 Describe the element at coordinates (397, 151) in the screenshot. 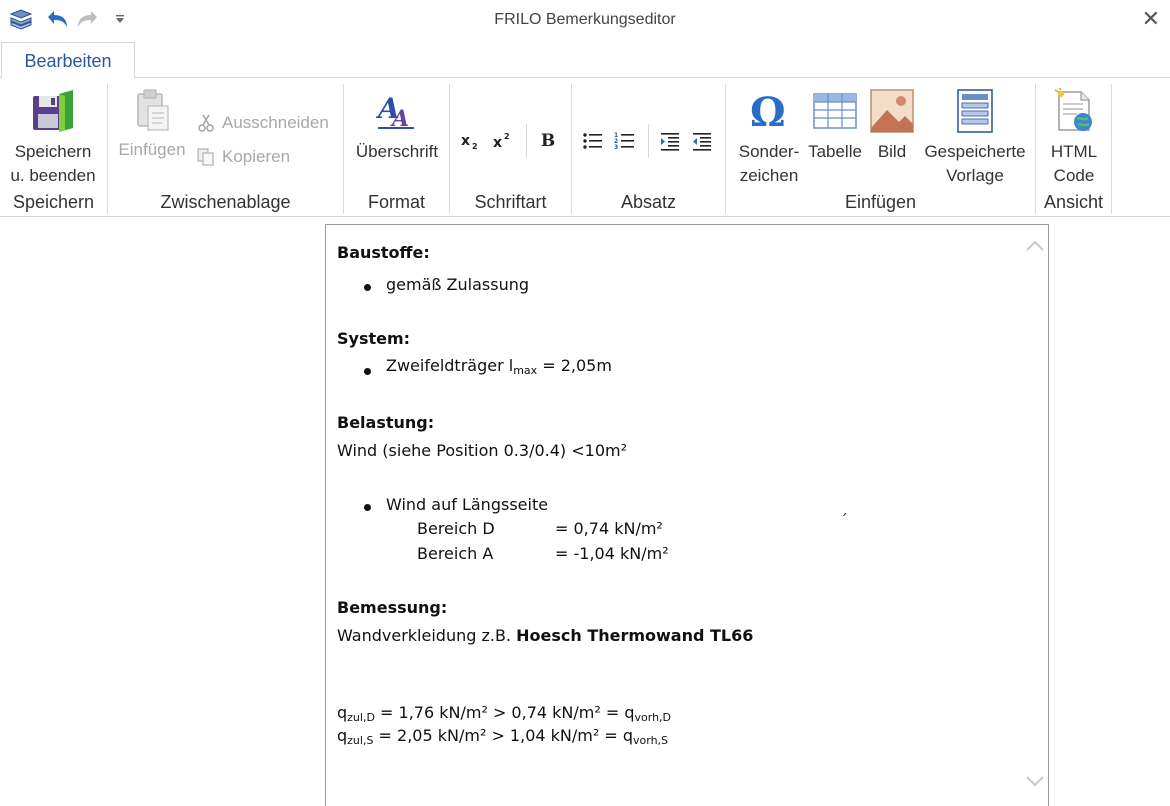

I see `heading-button-label: Überschrift` at that location.